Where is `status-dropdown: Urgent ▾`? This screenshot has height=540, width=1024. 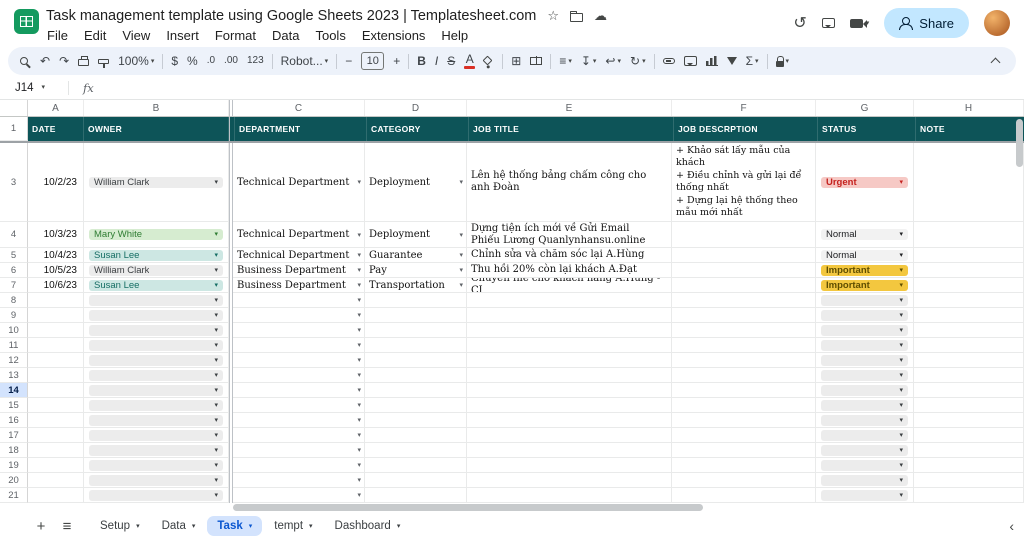 status-dropdown: Urgent ▾ is located at coordinates (864, 182).